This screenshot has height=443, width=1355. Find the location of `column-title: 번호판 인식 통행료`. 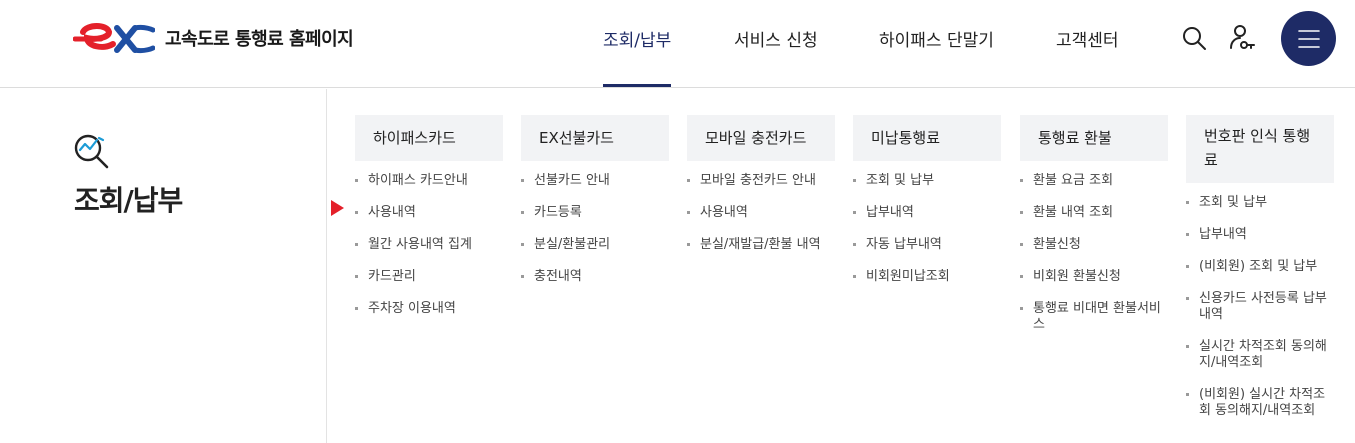

column-title: 번호판 인식 통행료 is located at coordinates (1260, 149).